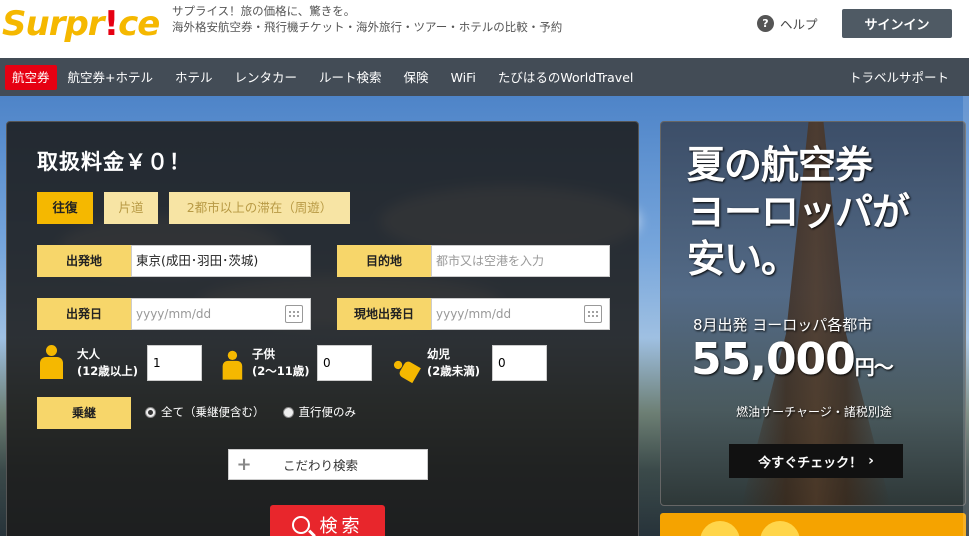 This screenshot has width=969, height=536. What do you see at coordinates (405, 370) in the screenshot?
I see `infant-icon` at bounding box center [405, 370].